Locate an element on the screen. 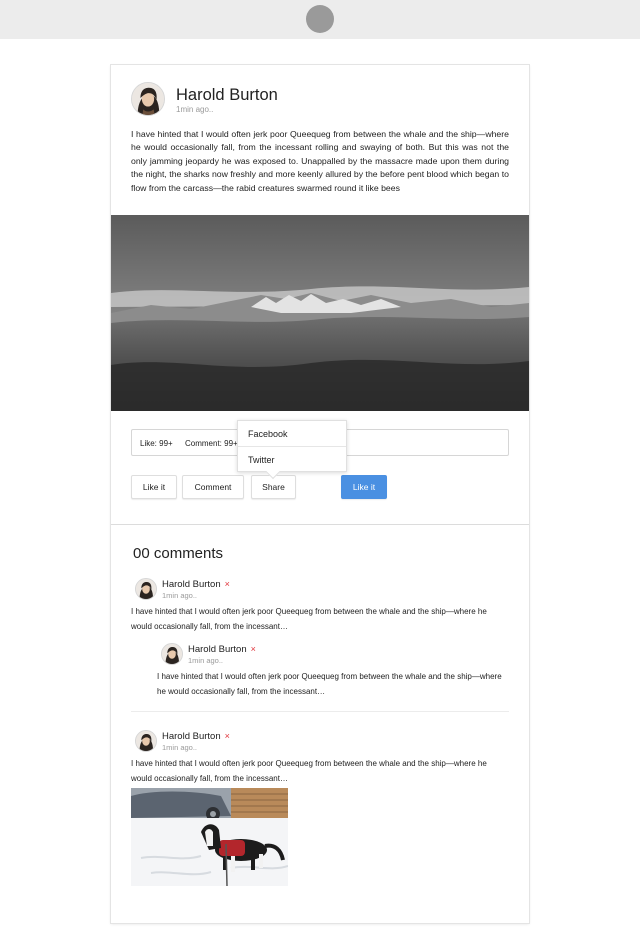 The image size is (640, 948). top-bar is located at coordinates (320, 19).